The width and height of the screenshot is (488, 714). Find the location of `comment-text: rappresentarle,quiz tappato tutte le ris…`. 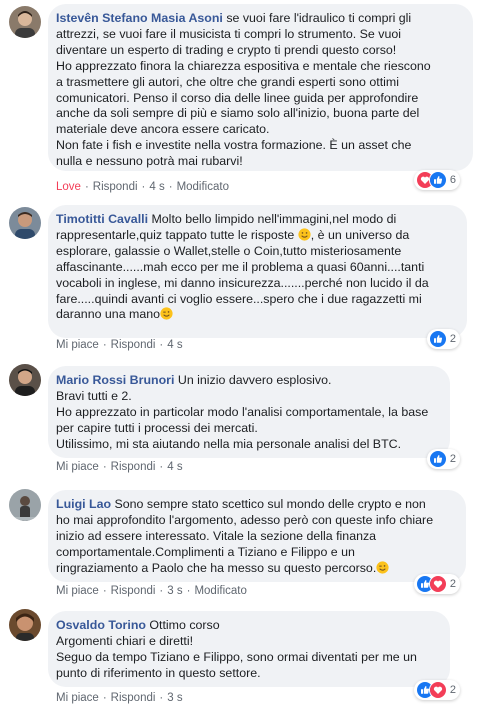

comment-text: rappresentarle,quiz tappato tutte le ris… is located at coordinates (177, 234).